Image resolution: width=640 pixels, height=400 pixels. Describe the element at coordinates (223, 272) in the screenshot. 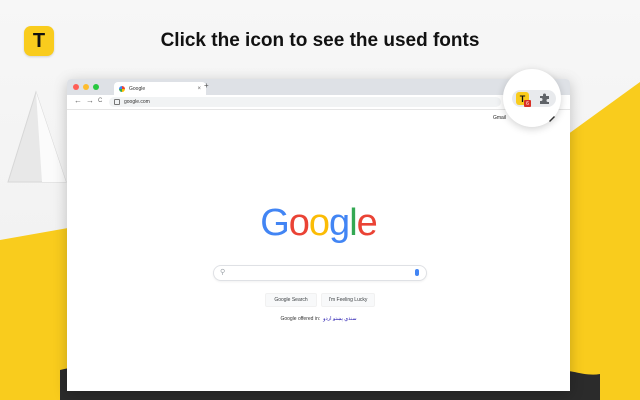

I see `search-icon: ⚲` at that location.